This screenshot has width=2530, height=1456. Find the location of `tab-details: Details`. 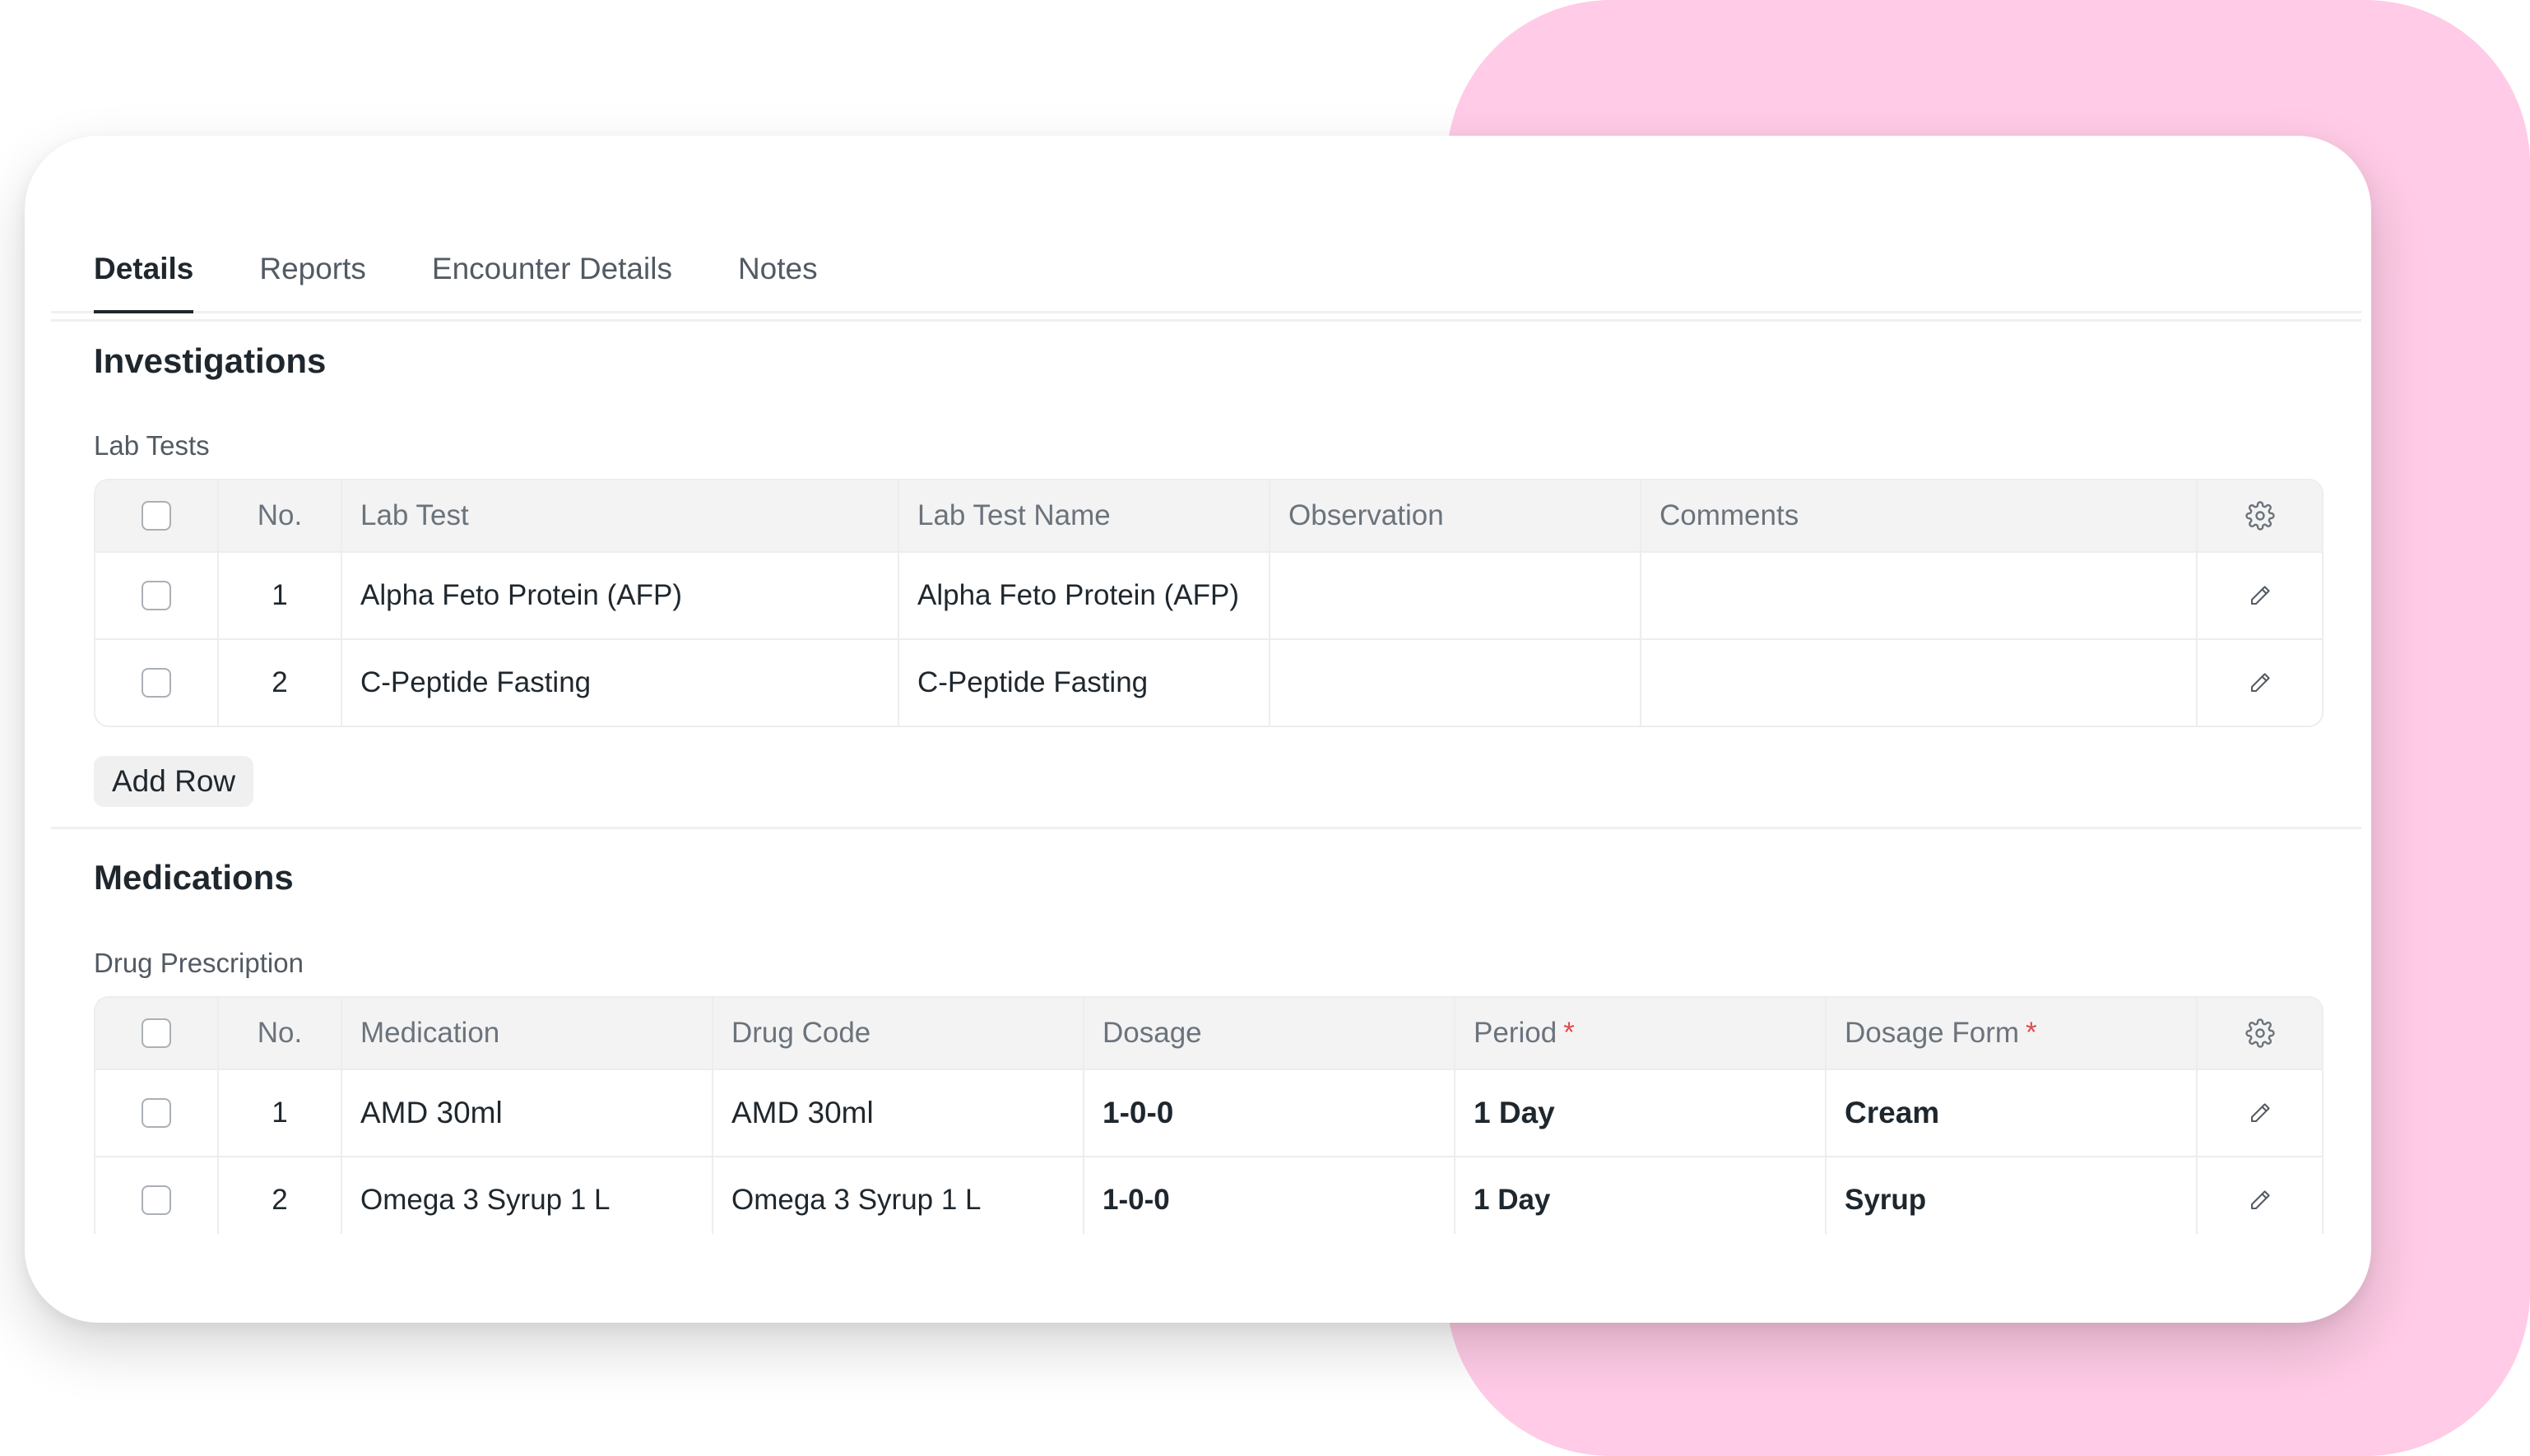

tab-details: Details is located at coordinates (144, 269).